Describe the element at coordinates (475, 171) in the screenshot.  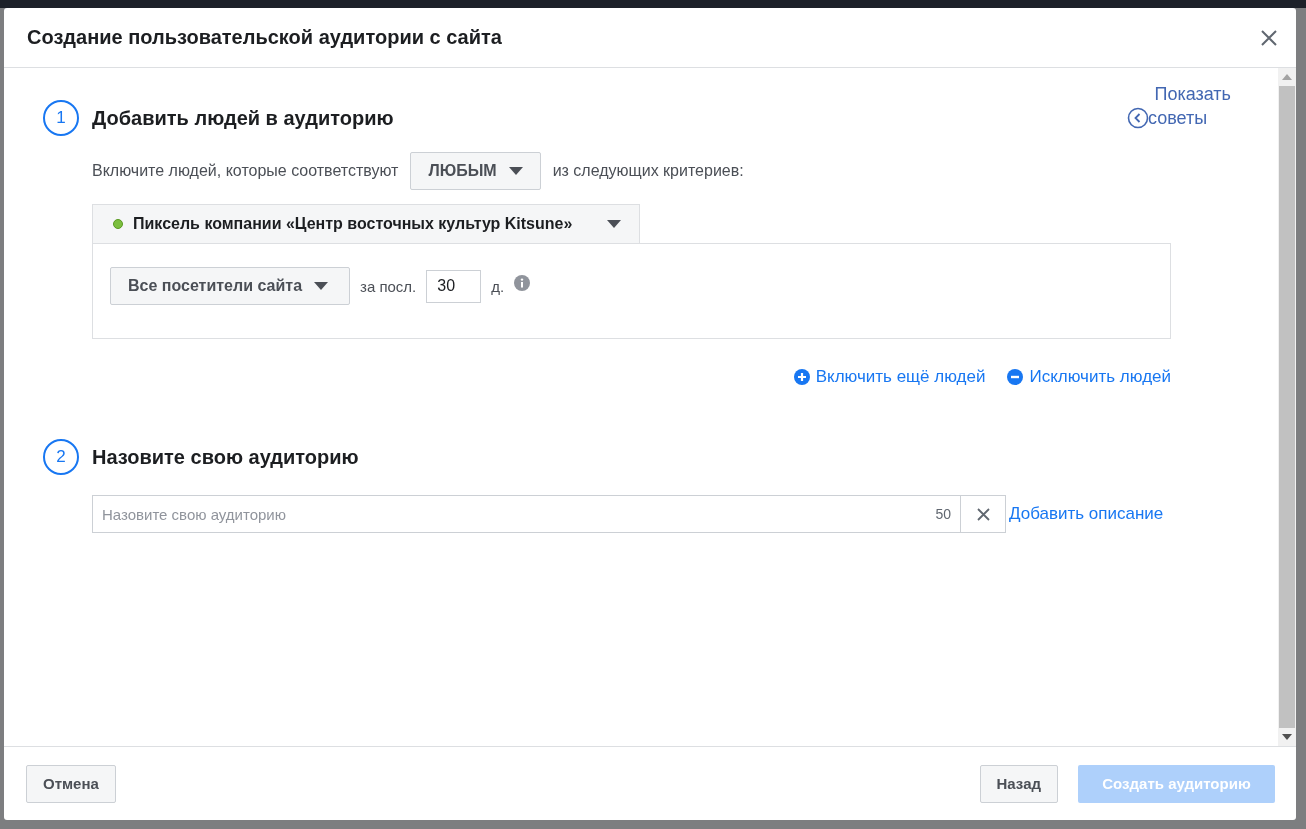
I see `match-dropdown: ЛЮБЫМ` at that location.